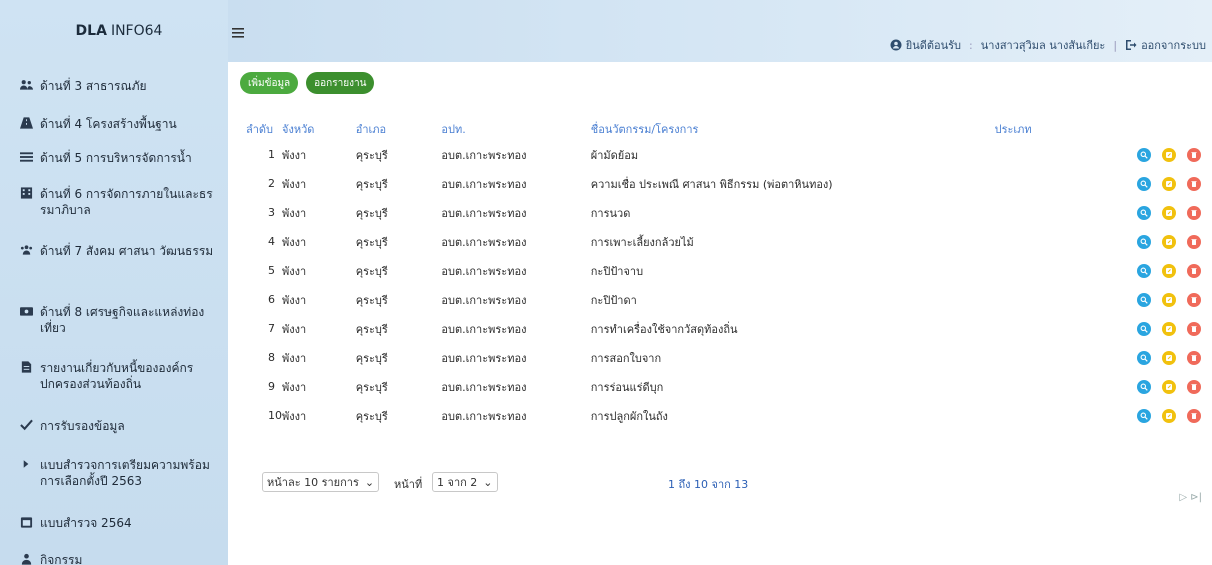  Describe the element at coordinates (1158, 328) in the screenshot. I see `row-actions` at that location.